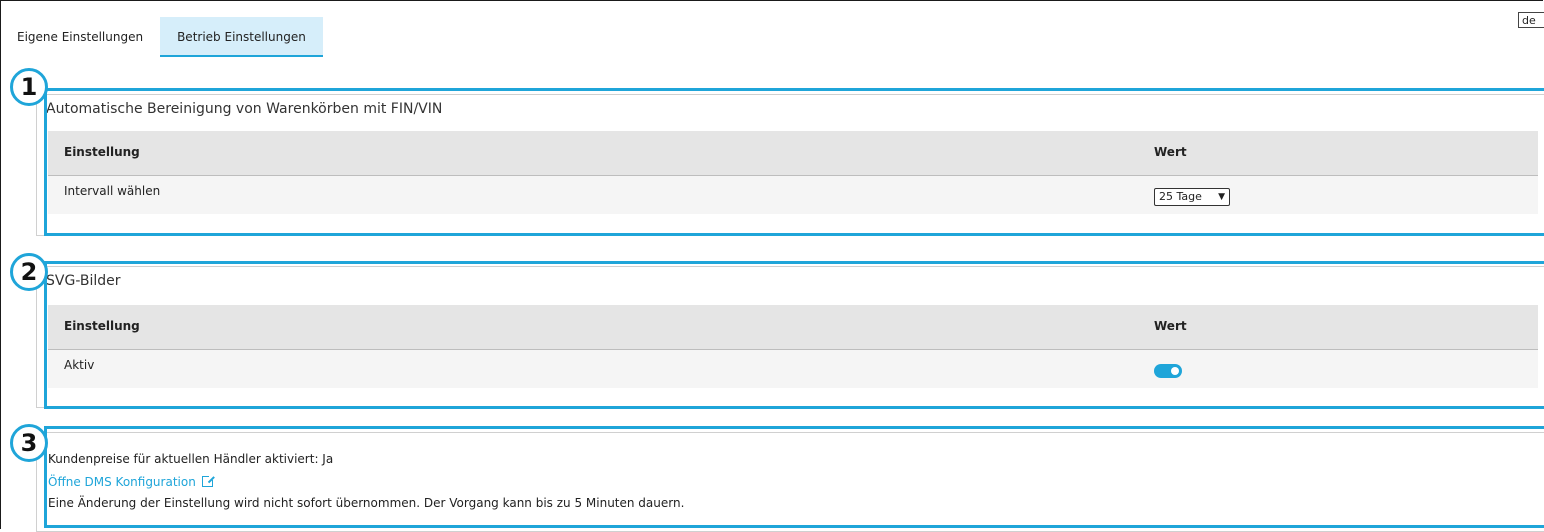 Image resolution: width=1544 pixels, height=532 pixels. Describe the element at coordinates (29, 87) in the screenshot. I see `step-badge-1: 1` at that location.